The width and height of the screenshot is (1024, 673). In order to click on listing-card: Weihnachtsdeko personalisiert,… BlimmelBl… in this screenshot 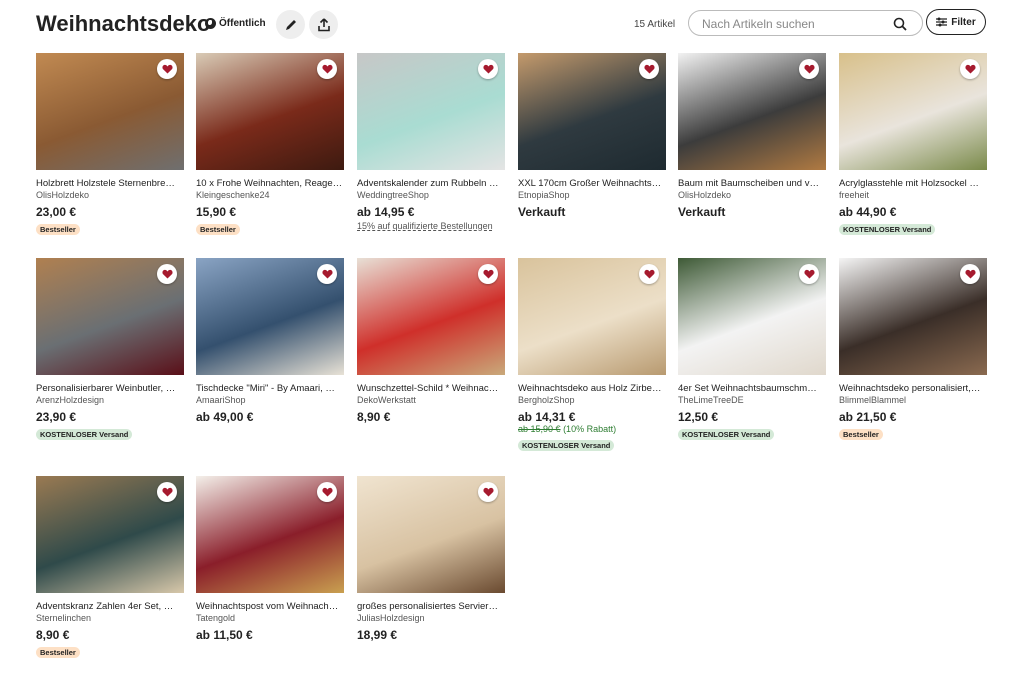, I will do `click(913, 350)`.